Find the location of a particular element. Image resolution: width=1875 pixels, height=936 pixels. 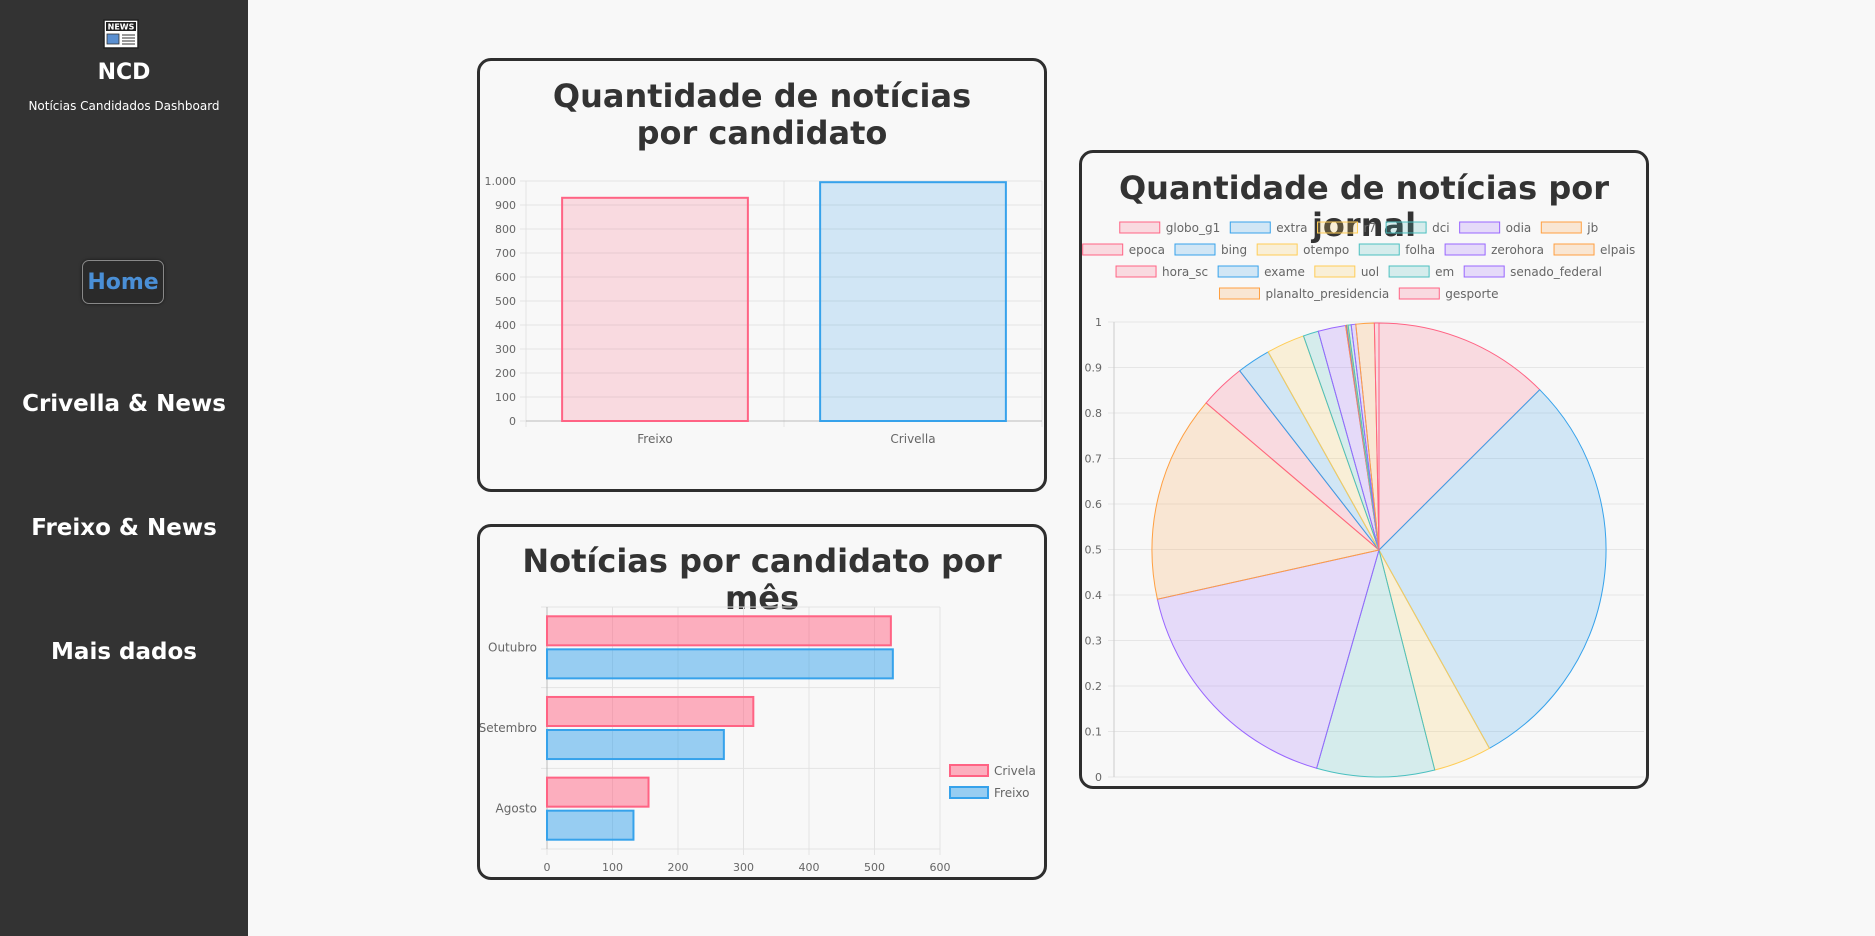

x-tick-label: 600 is located at coordinates (940, 867).